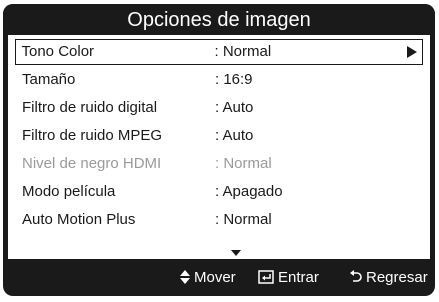 This screenshot has height=302, width=439. I want to click on footer-return-label: Regresar, so click(397, 277).